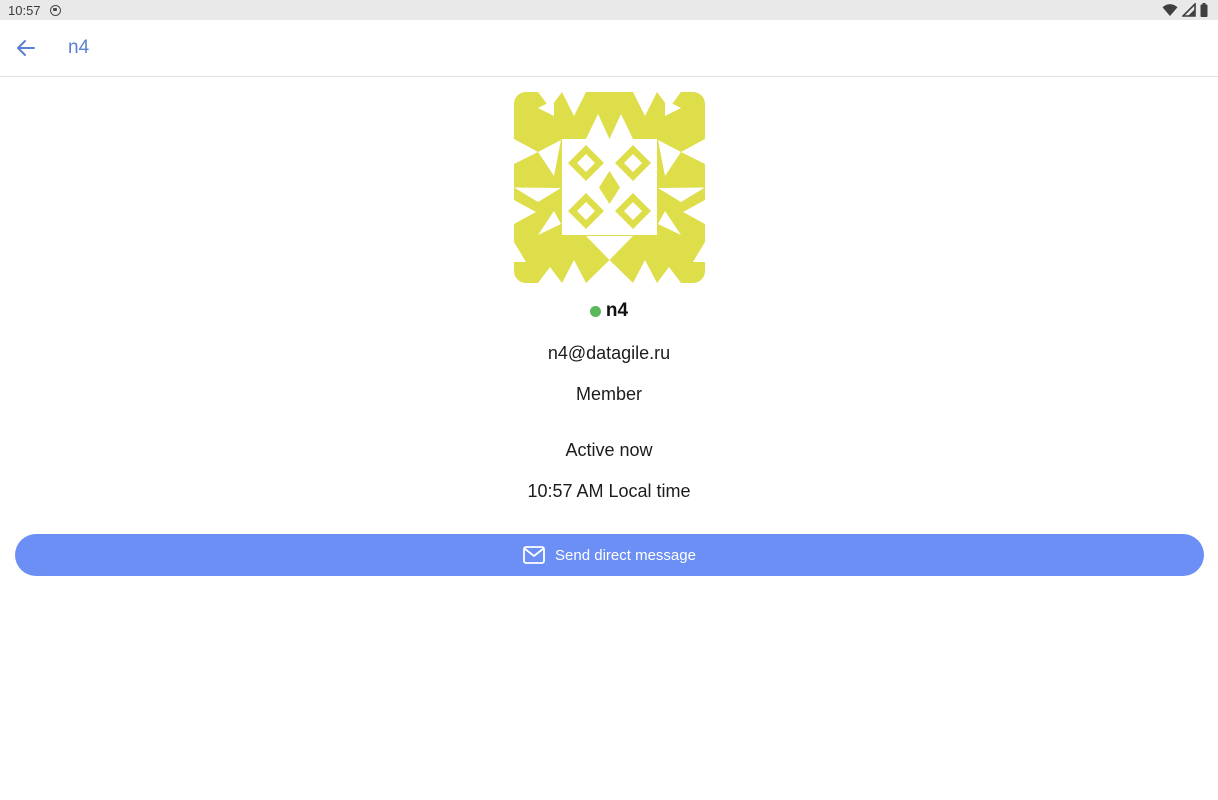 Image resolution: width=1218 pixels, height=800 pixels. I want to click on name-row: n4, so click(609, 311).